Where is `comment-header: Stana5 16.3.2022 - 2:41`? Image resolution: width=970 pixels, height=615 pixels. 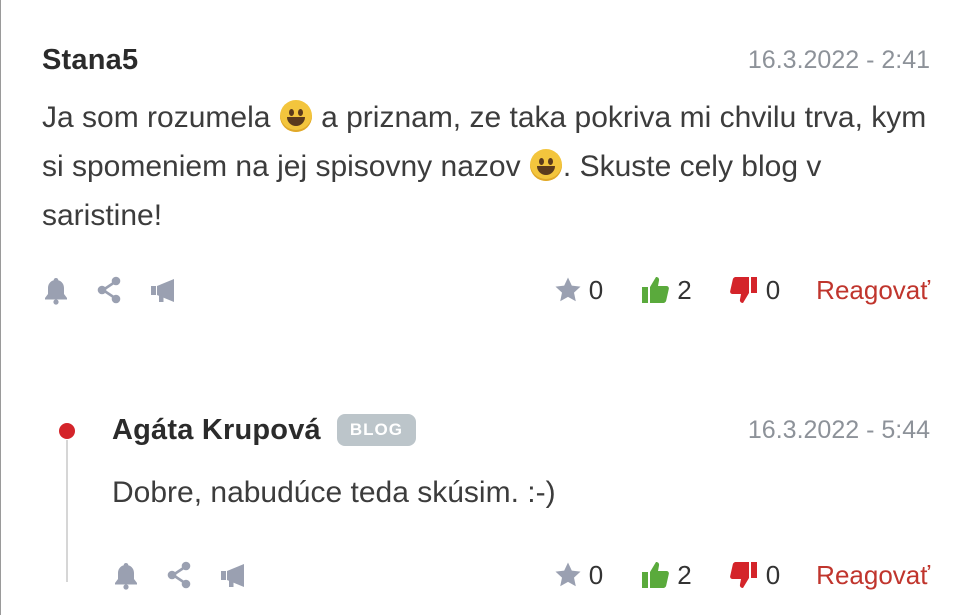 comment-header: Stana5 16.3.2022 - 2:41 is located at coordinates (486, 60).